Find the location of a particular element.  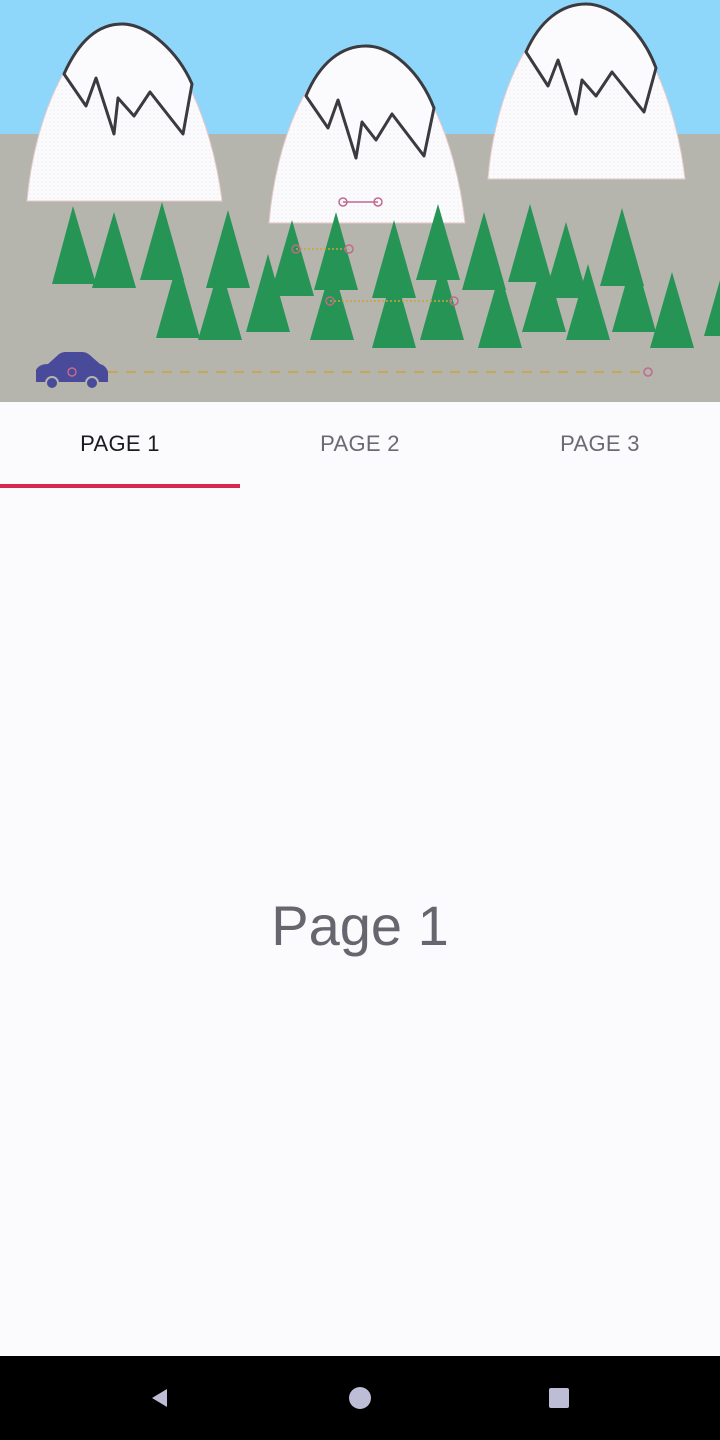

tab-label: PAGE 2 is located at coordinates (360, 443).